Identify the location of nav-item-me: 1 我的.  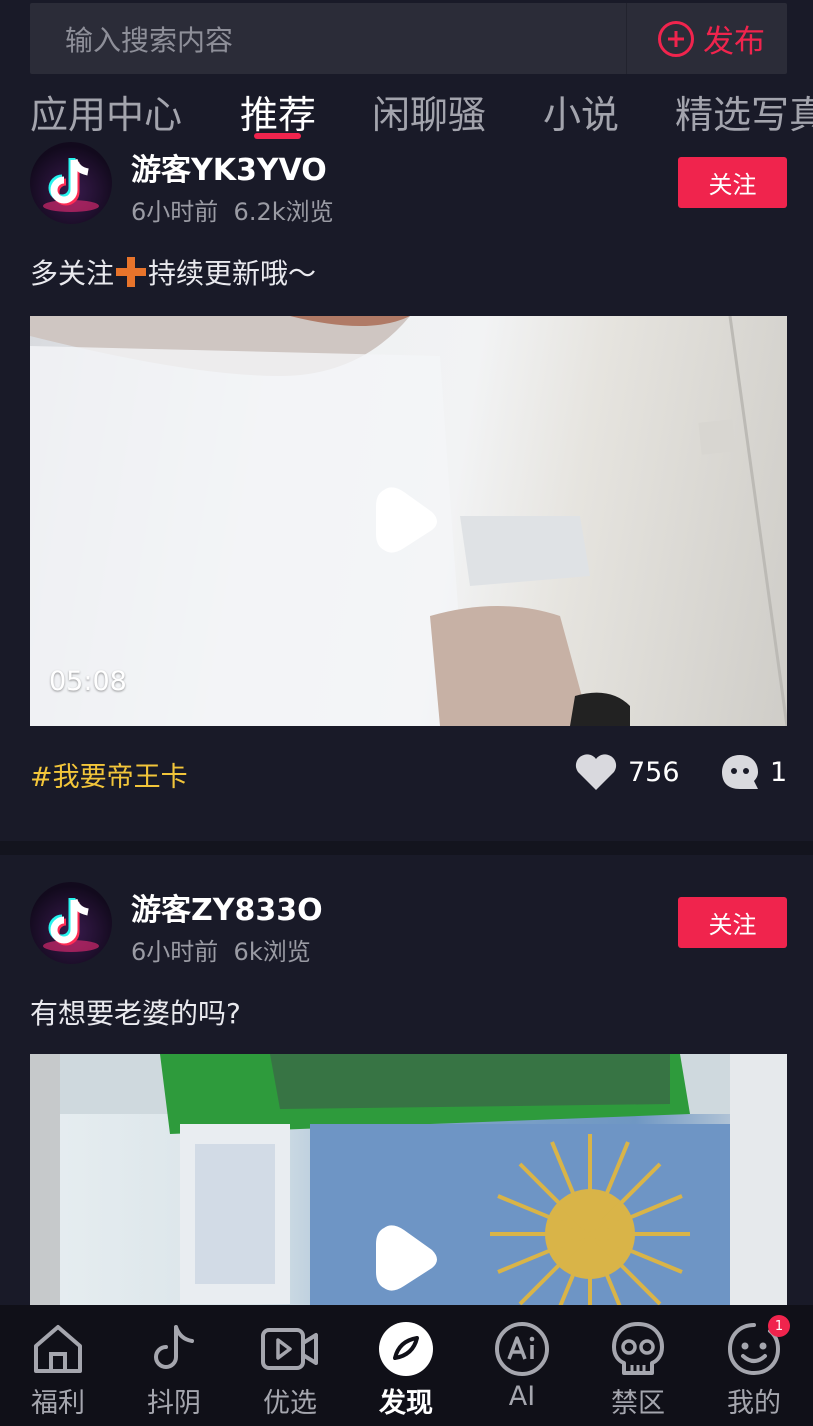
(754, 1365).